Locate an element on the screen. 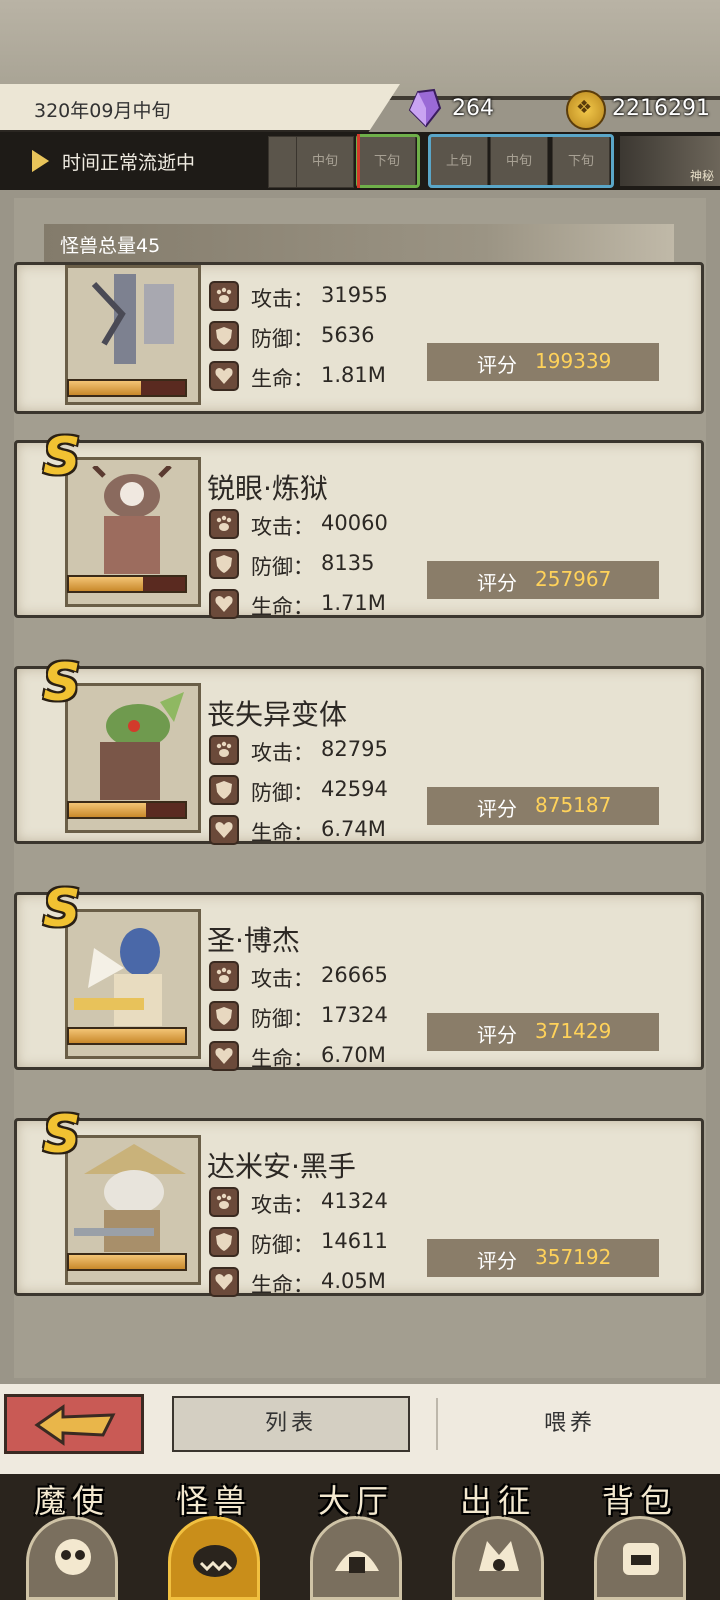 The height and width of the screenshot is (1600, 720). back-arrow-icon is located at coordinates (75, 1425).